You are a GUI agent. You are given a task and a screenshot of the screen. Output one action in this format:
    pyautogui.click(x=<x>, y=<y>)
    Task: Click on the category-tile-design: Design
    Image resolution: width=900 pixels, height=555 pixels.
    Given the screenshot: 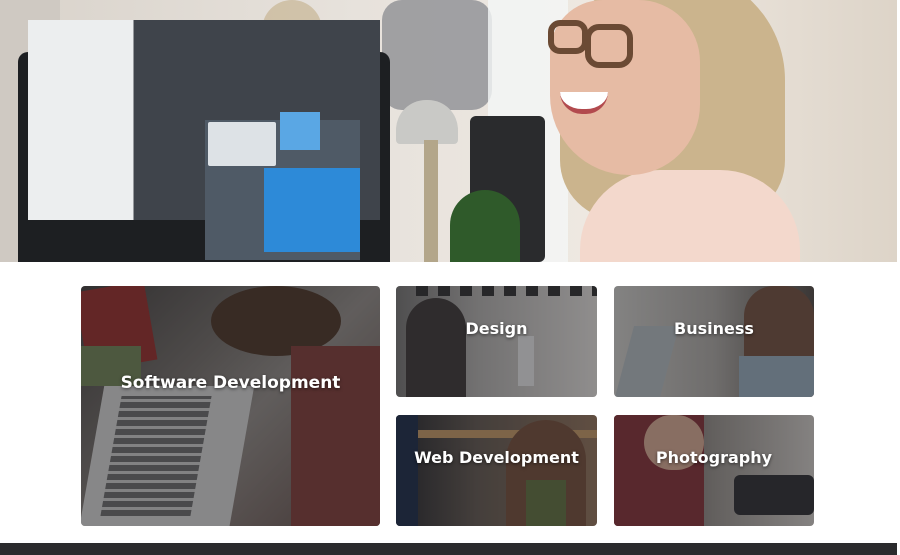 What is the action you would take?
    pyautogui.click(x=496, y=341)
    